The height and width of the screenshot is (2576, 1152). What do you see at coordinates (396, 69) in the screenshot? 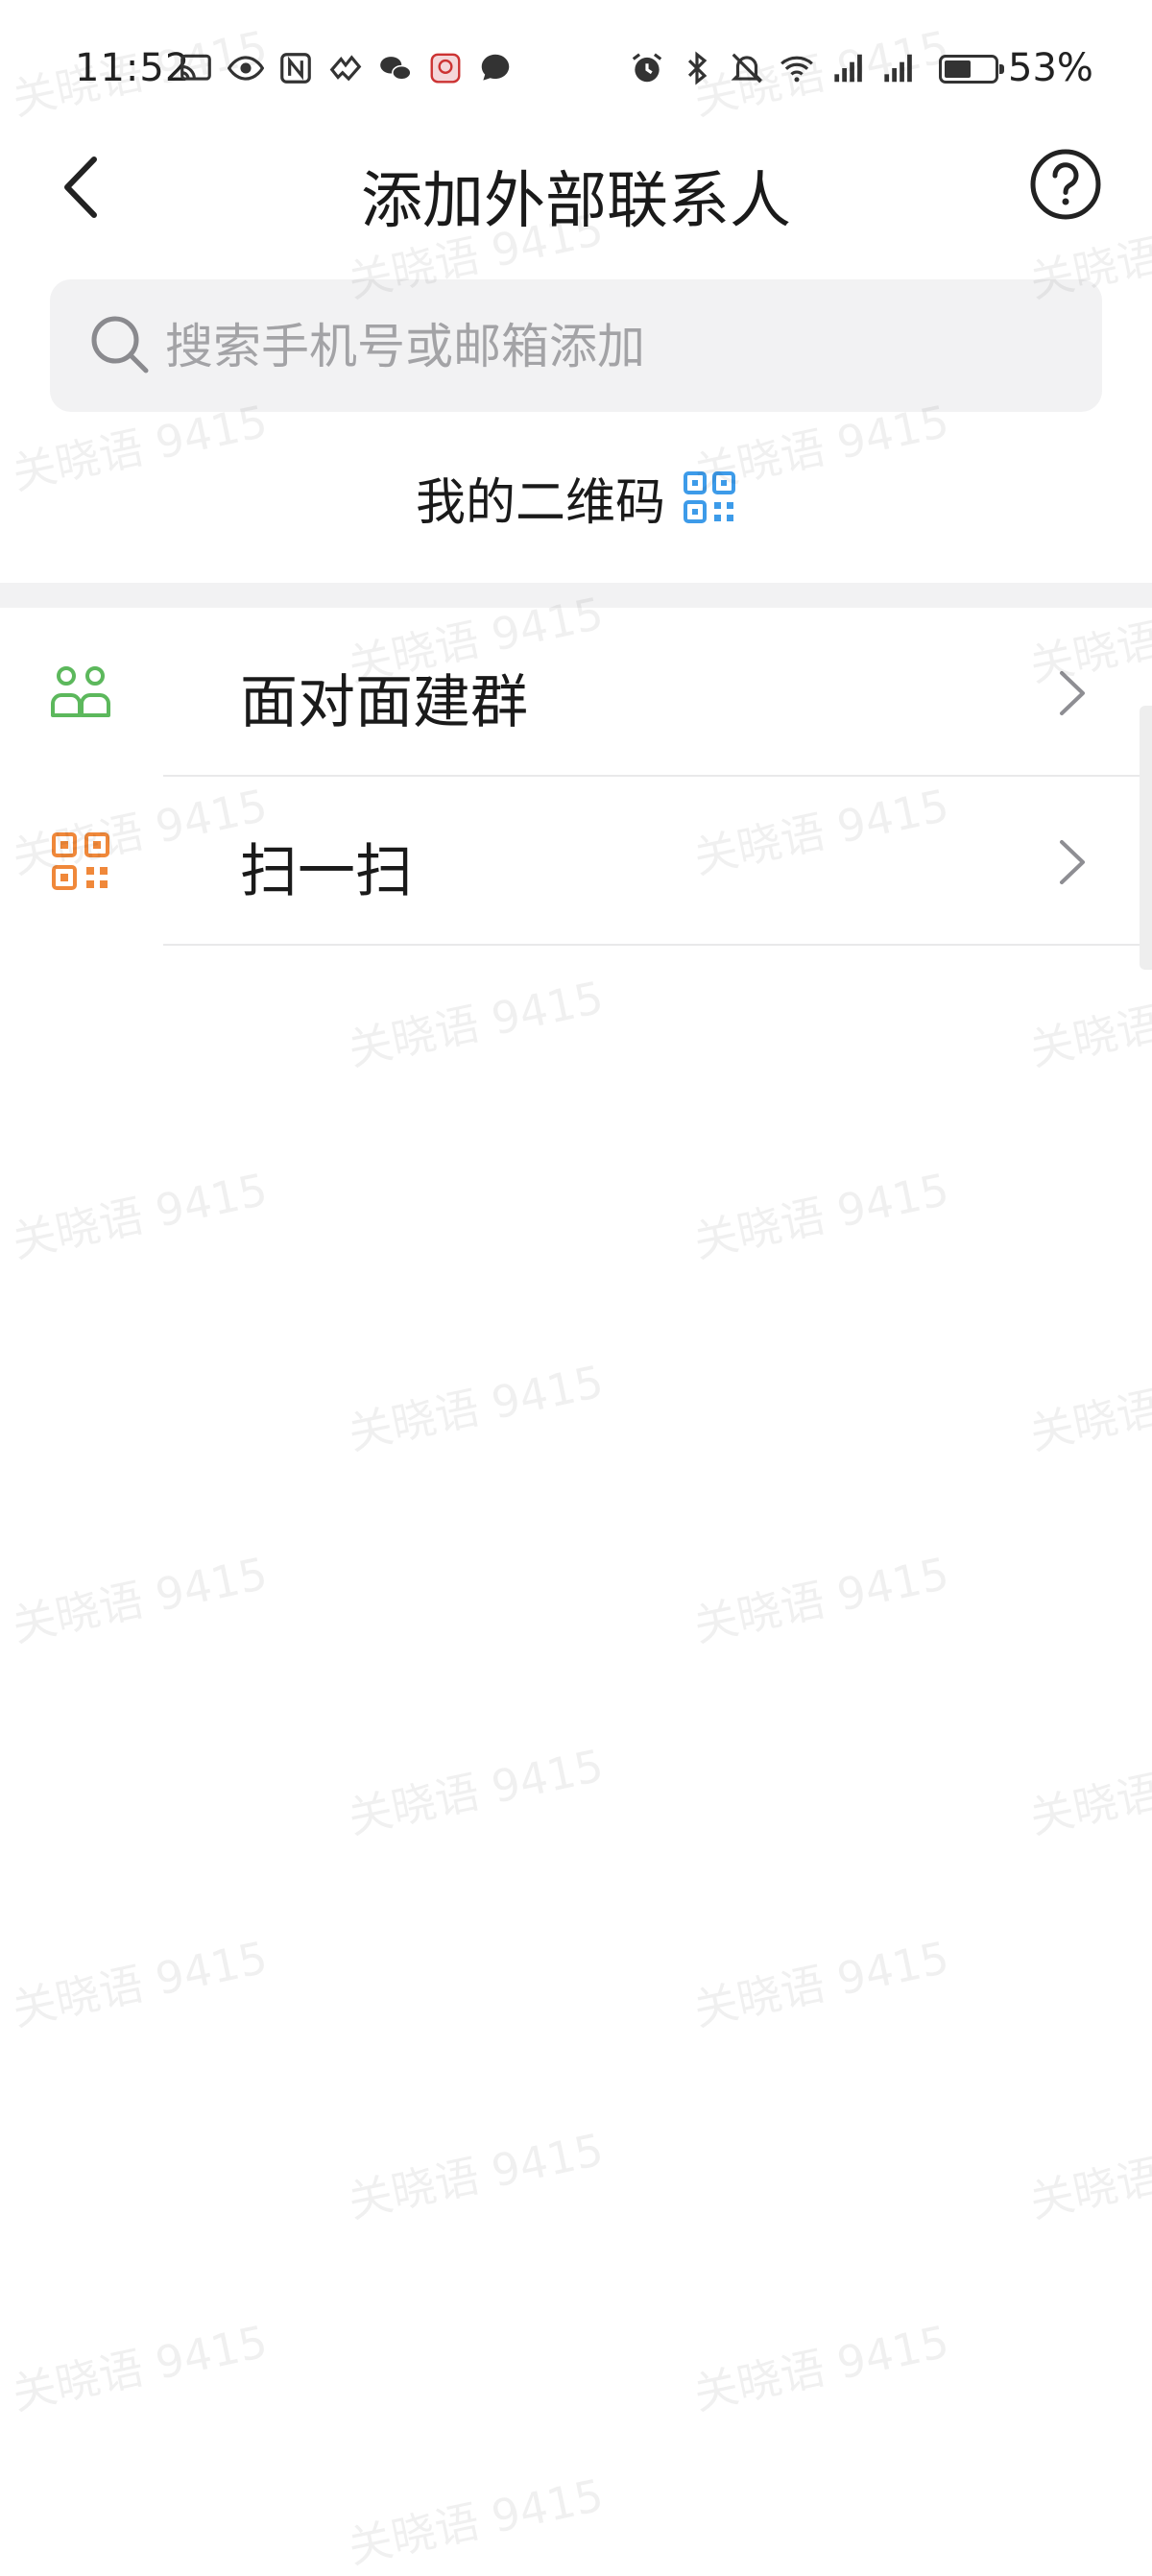
I see `wechat-icon` at bounding box center [396, 69].